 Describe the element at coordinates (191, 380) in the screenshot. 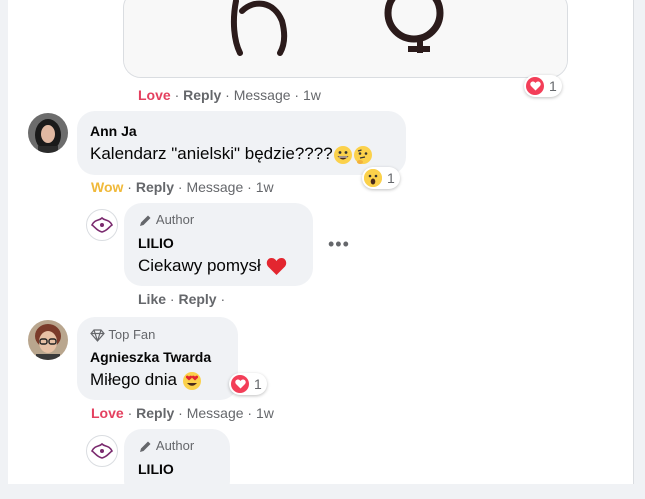

I see `heart-eyes-emoji-icon` at that location.